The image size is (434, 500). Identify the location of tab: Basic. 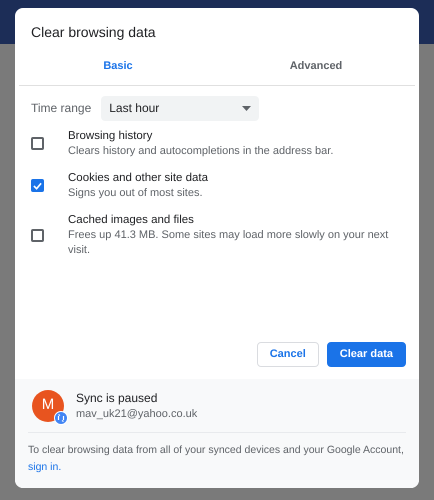
(118, 67).